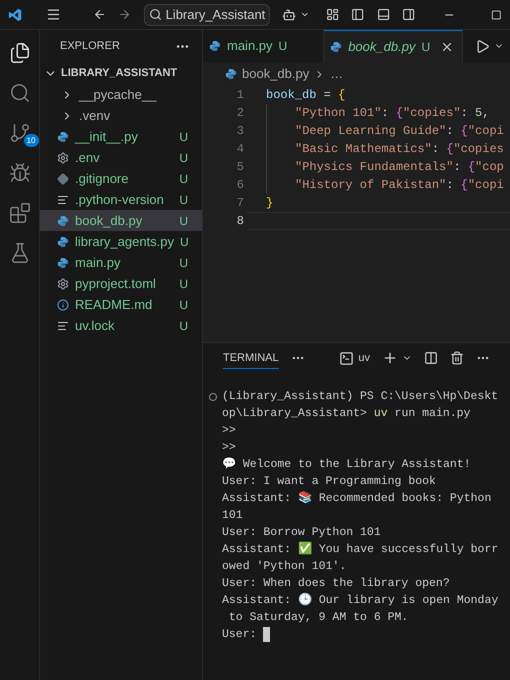 Image resolution: width=510 pixels, height=680 pixels. Describe the element at coordinates (90, 46) in the screenshot. I see `explorer-title: EXPLORER` at that location.